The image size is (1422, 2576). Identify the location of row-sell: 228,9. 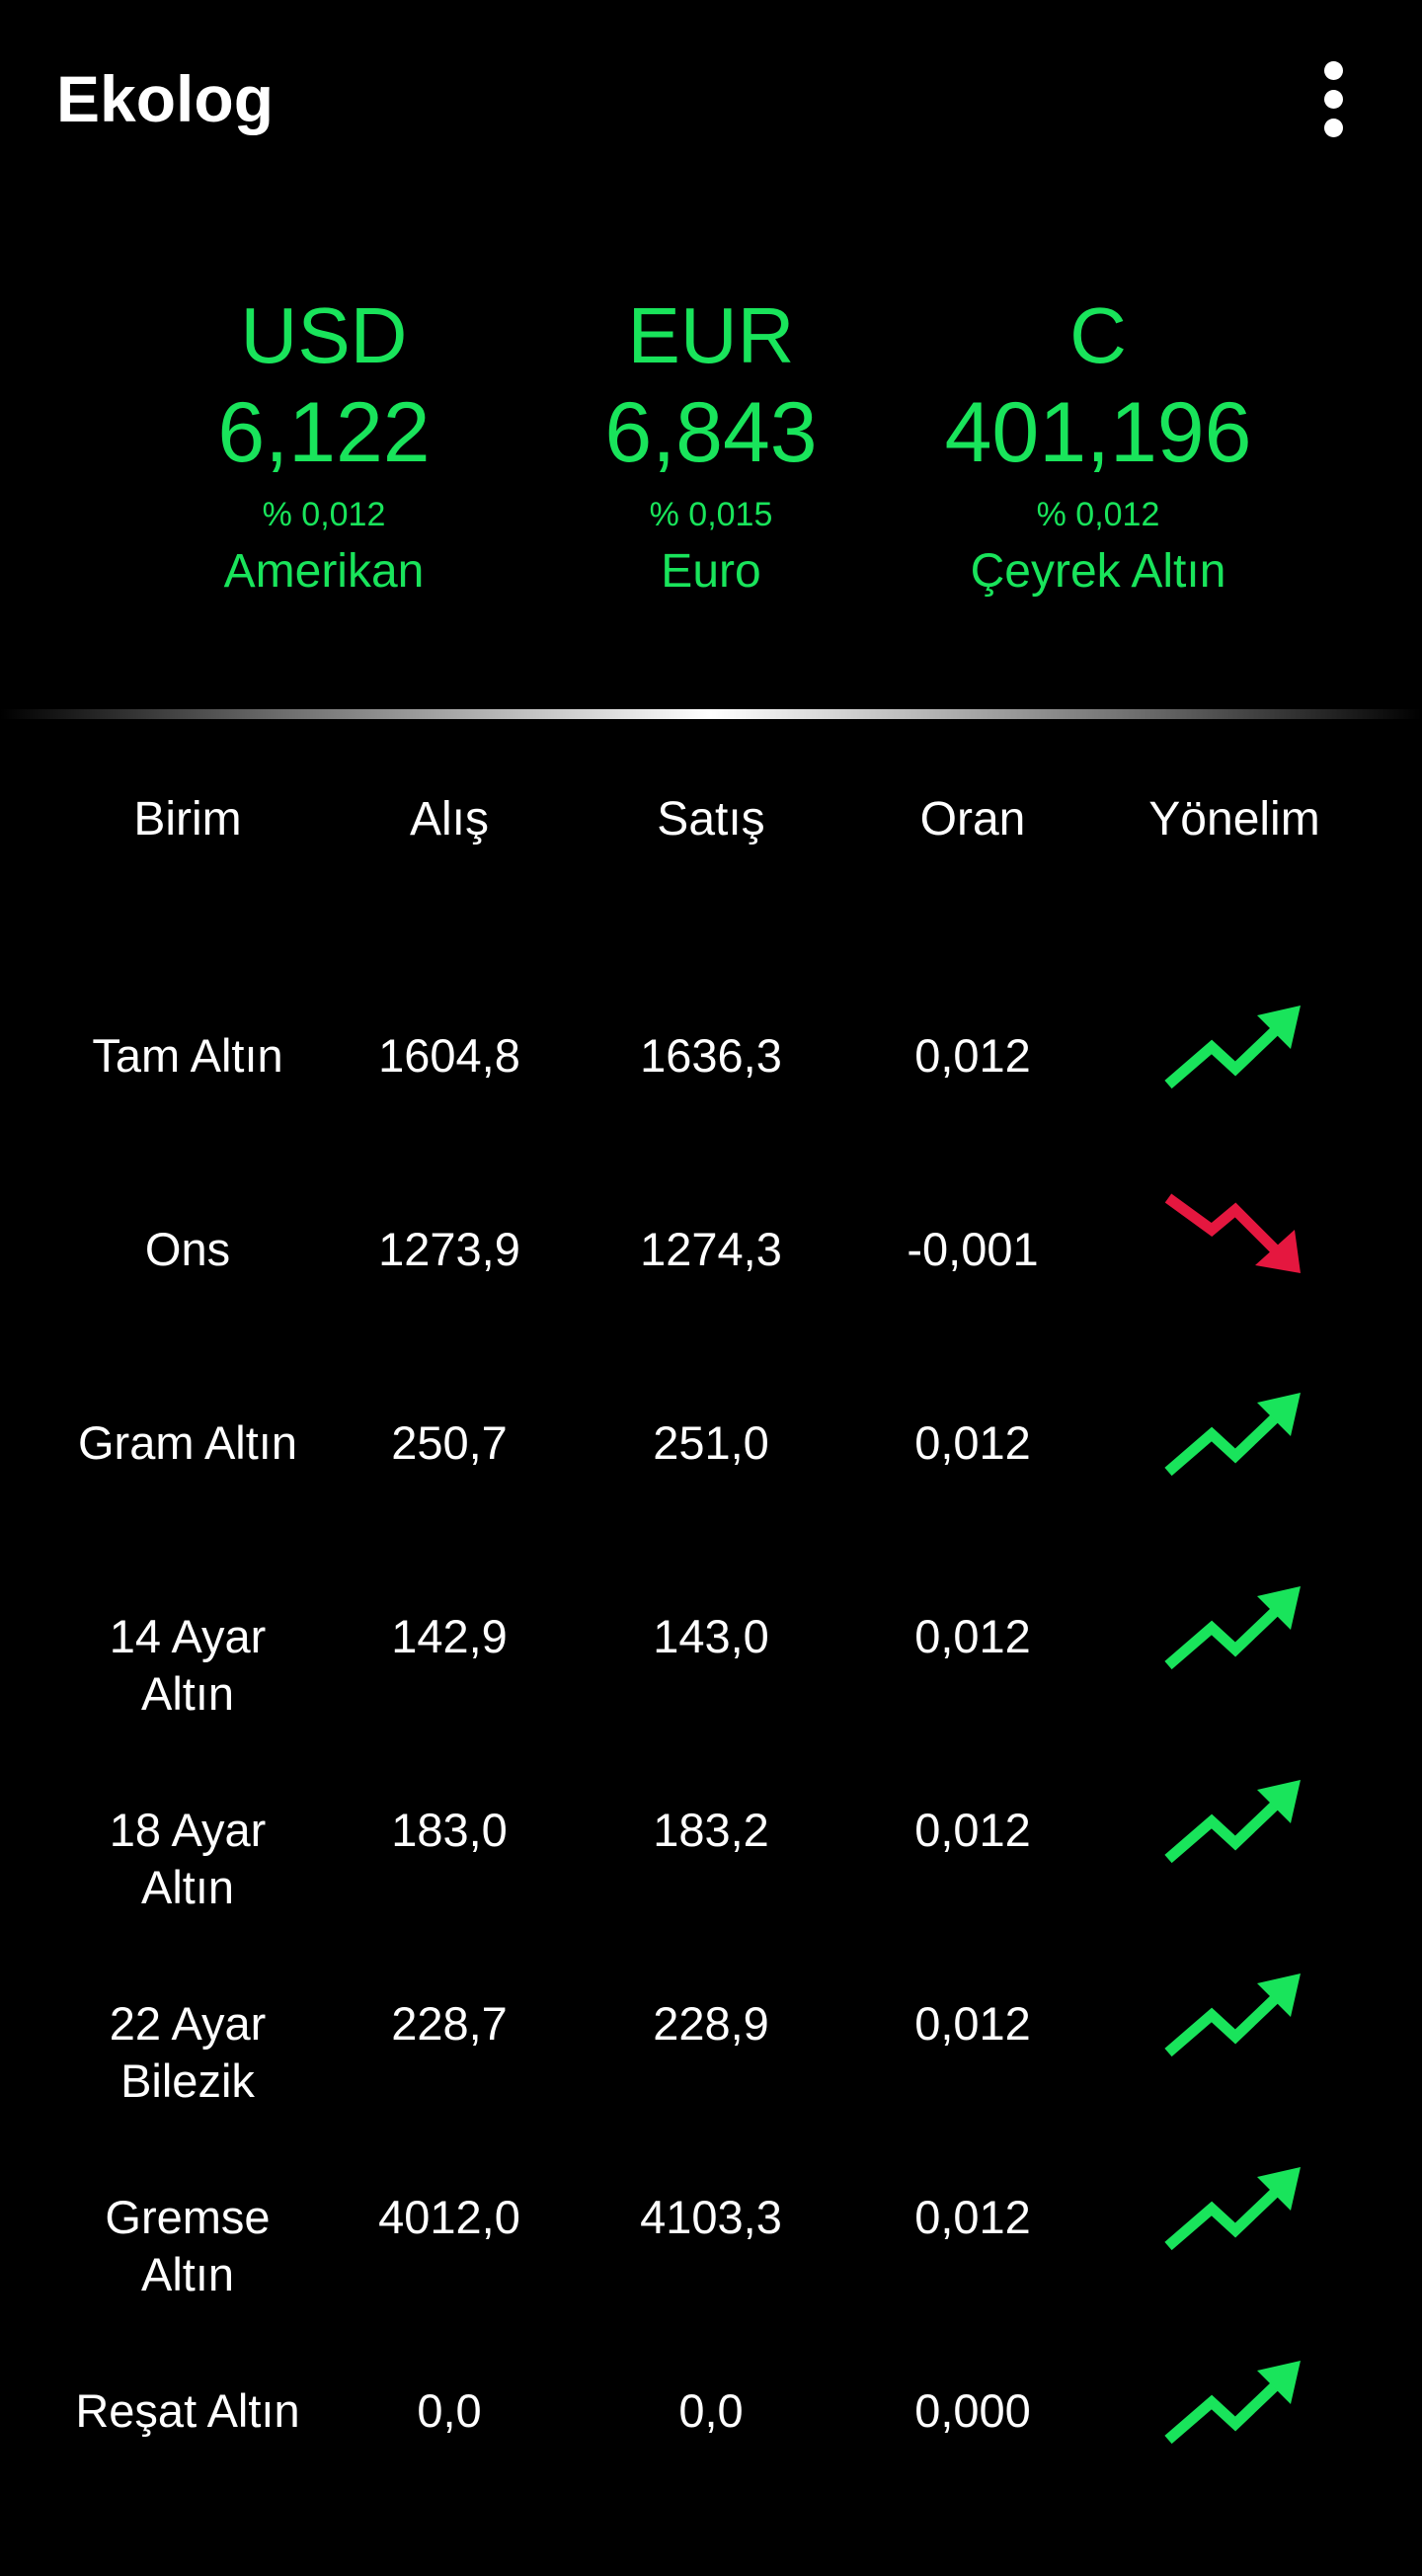
(711, 2023).